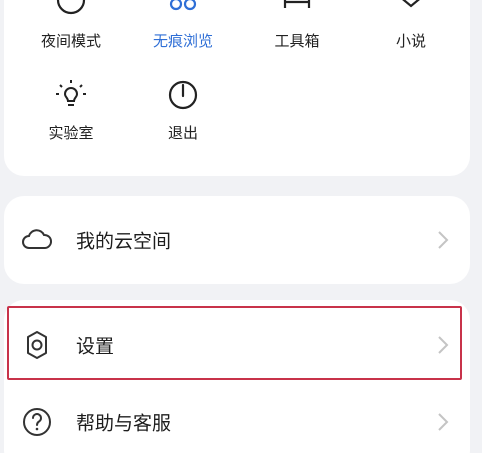 The height and width of the screenshot is (453, 482). Describe the element at coordinates (183, 25) in the screenshot. I see `incognito-button: 无痕浏览` at that location.